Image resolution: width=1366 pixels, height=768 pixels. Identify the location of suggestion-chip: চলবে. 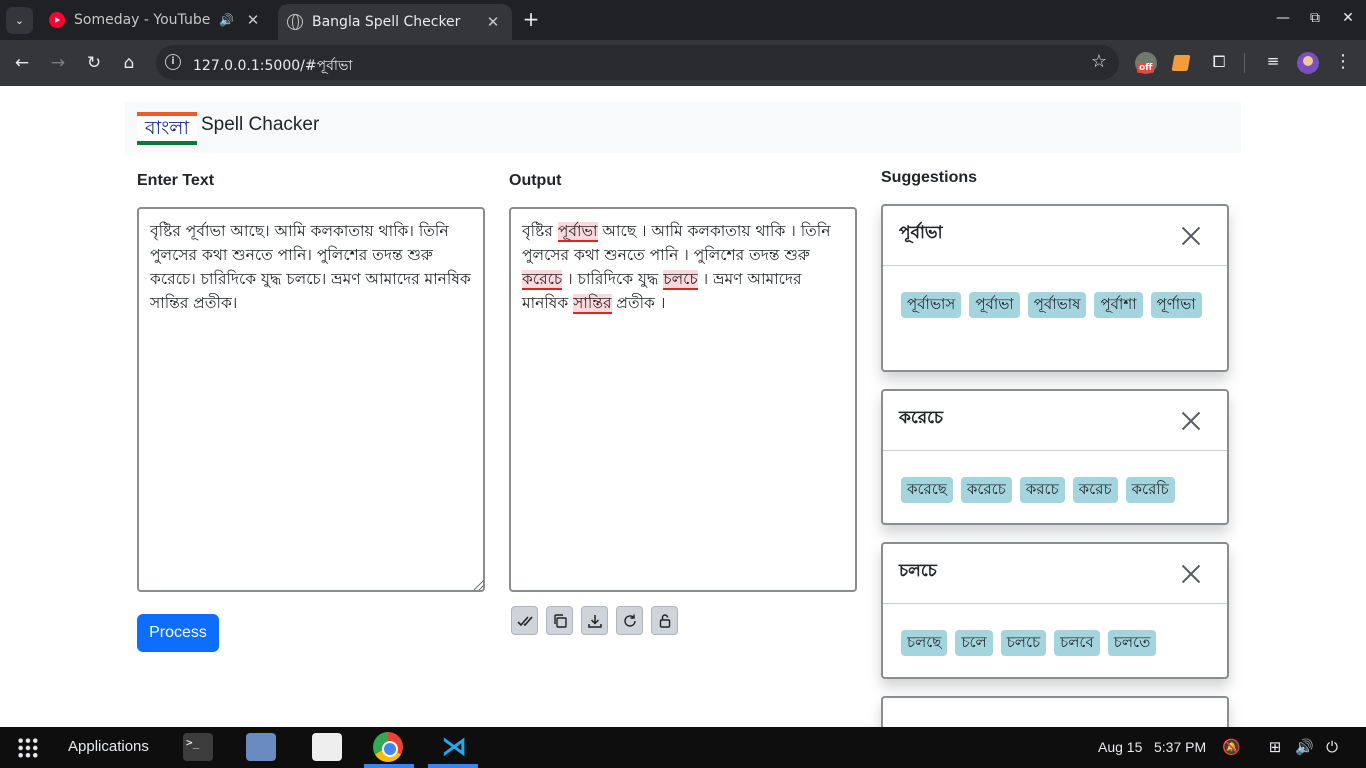
(1077, 643).